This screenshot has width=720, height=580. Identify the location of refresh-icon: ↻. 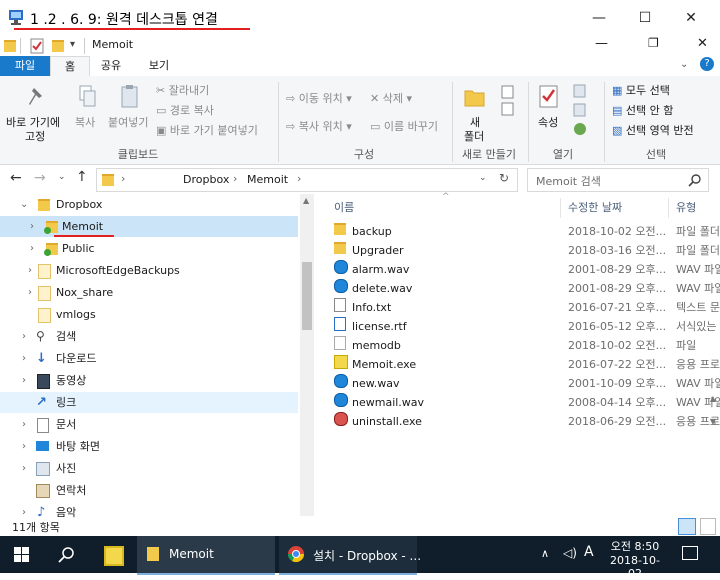
(504, 178).